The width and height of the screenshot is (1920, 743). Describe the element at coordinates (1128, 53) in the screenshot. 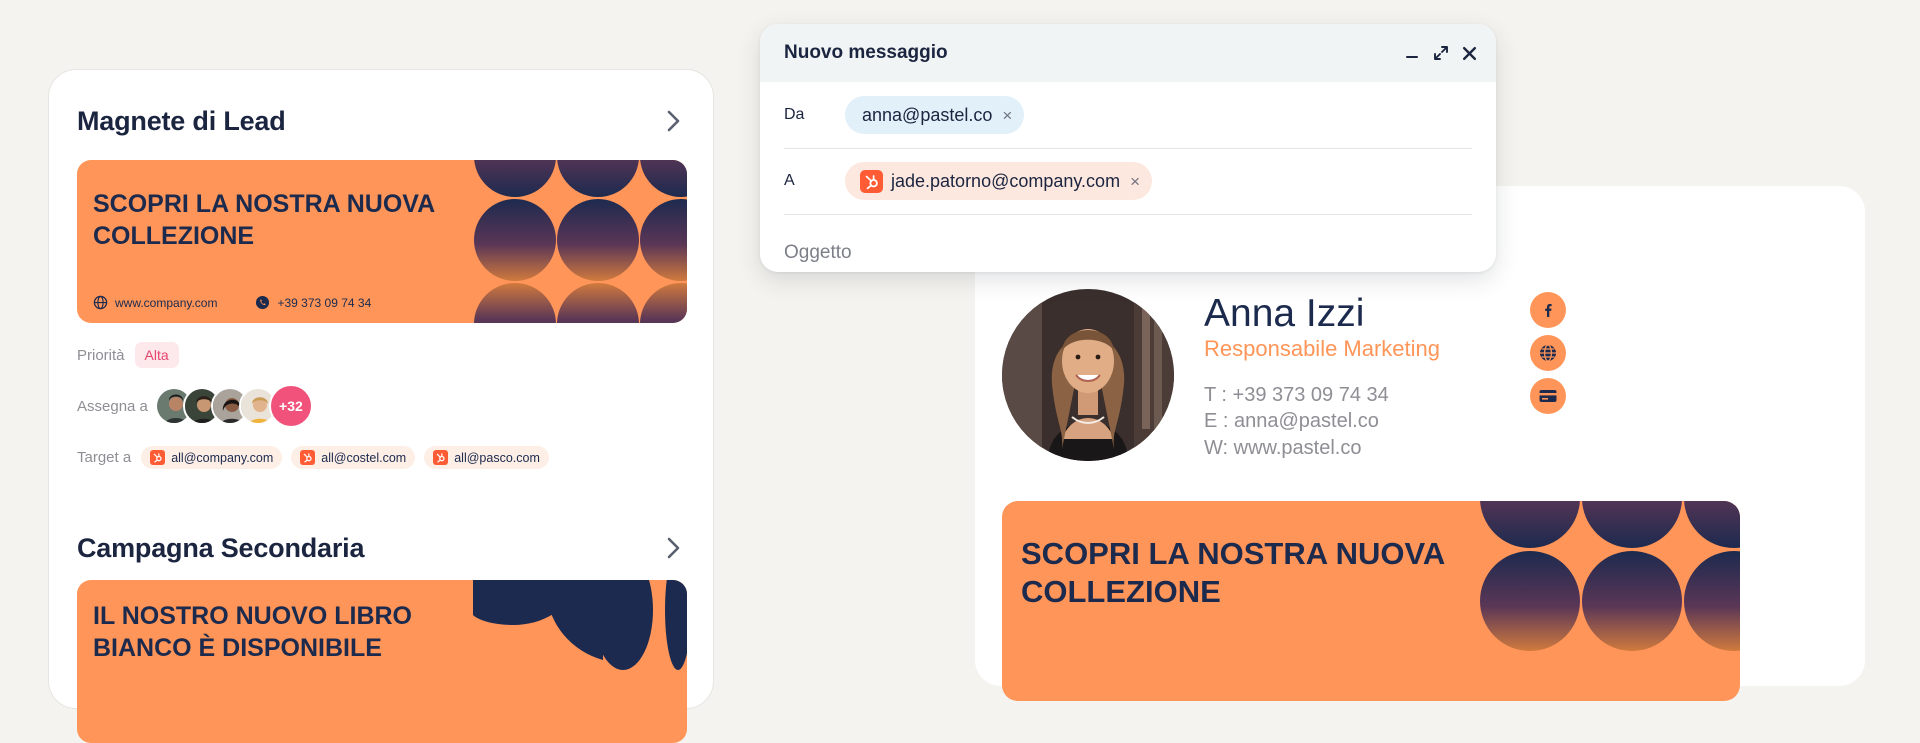

I see `compose-header: Nuovo messaggio` at that location.